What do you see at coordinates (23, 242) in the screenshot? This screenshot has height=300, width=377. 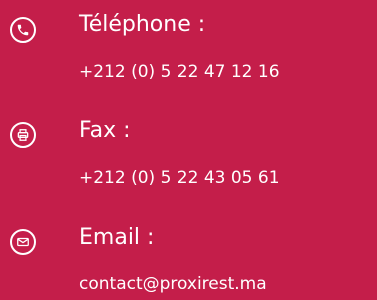 I see `envelope-icon` at bounding box center [23, 242].